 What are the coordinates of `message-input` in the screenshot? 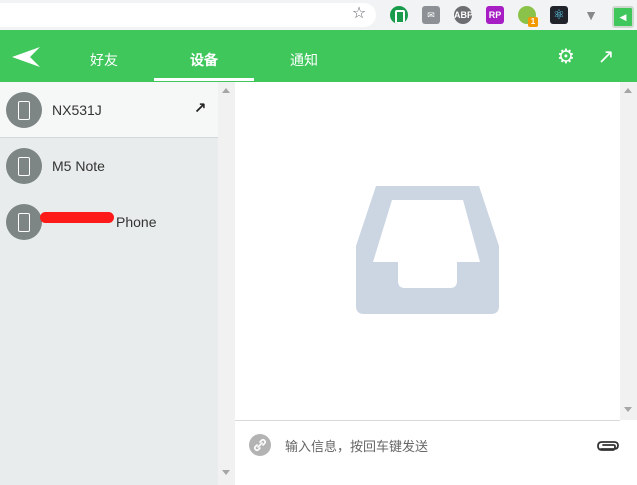 It's located at (435, 446).